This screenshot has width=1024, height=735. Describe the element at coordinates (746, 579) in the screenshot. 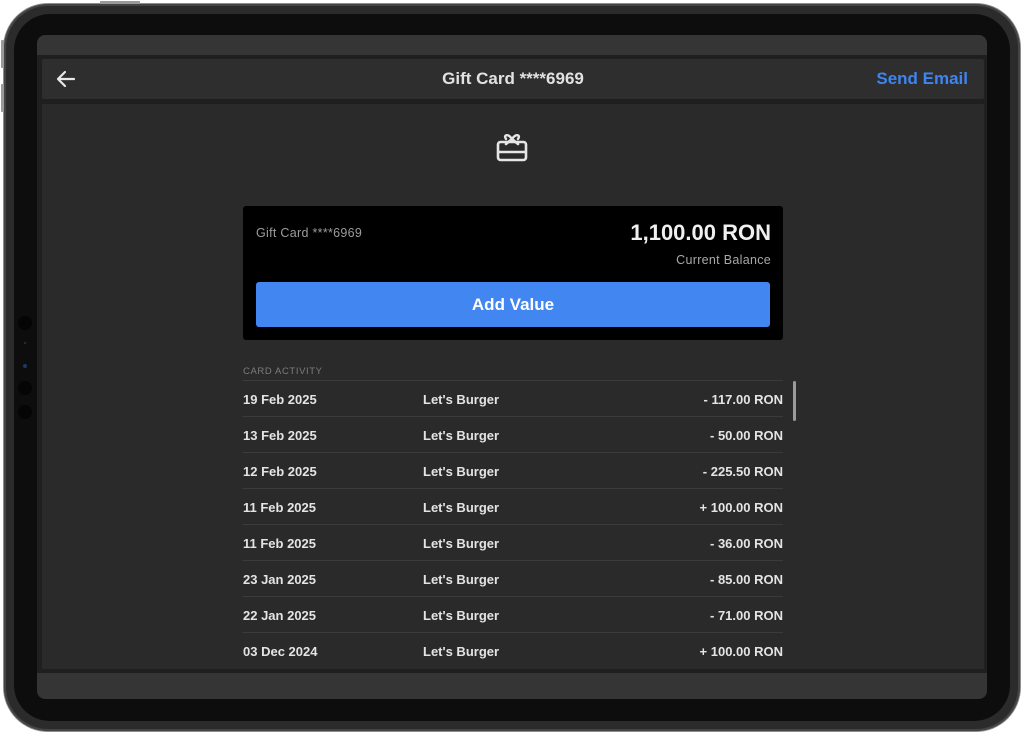

I see `activity-amount: - 85.00 RON` at that location.